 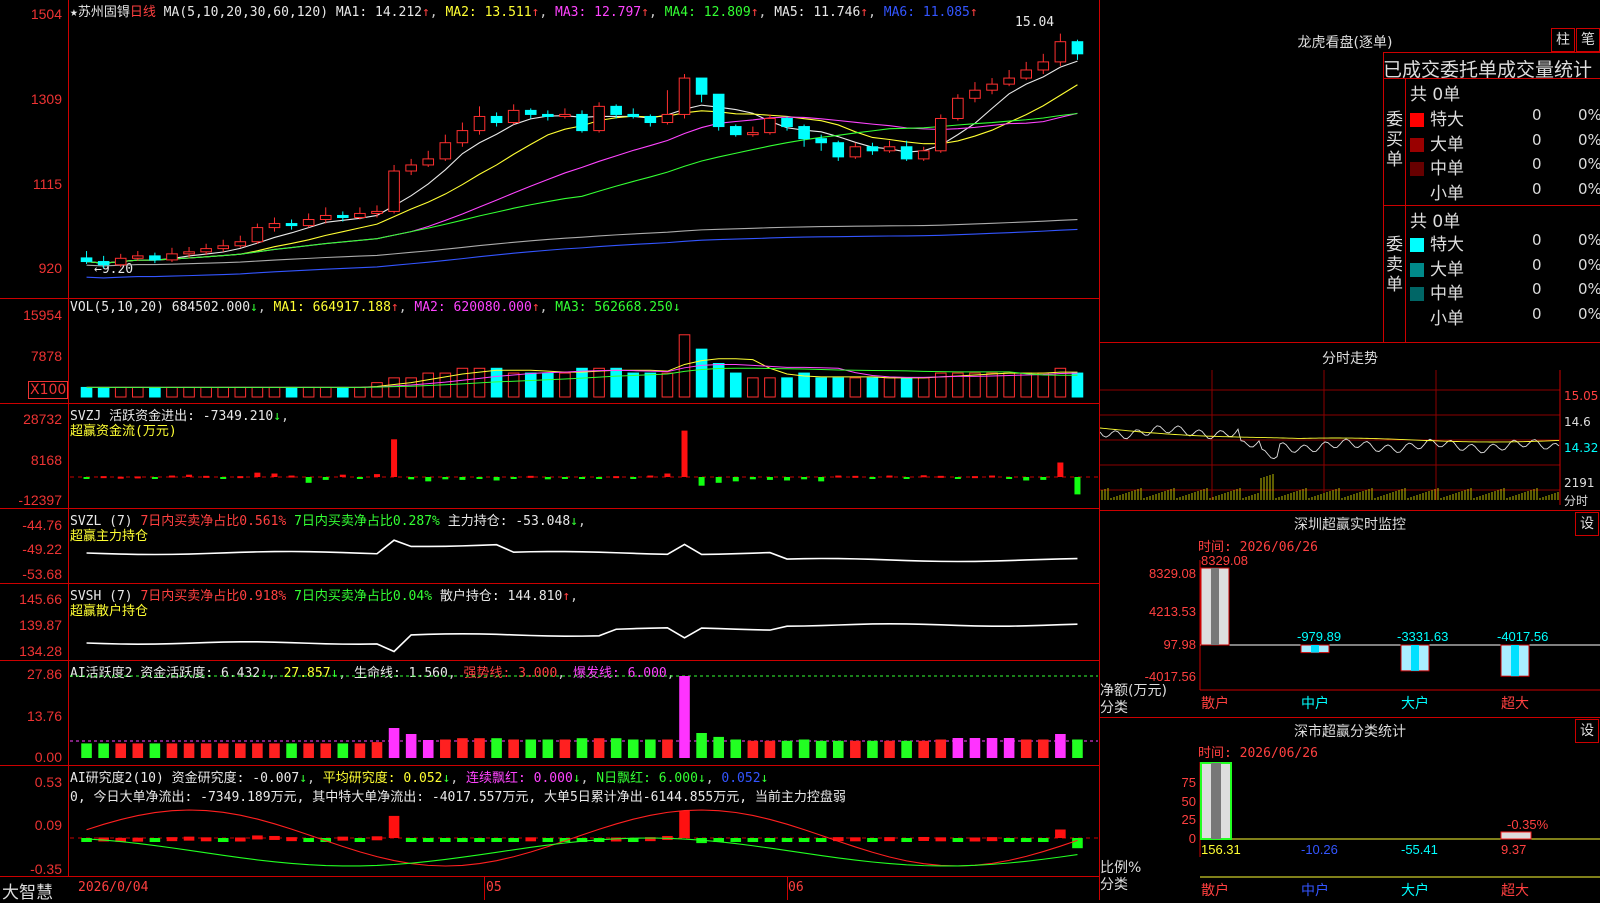 I want to click on monitor-settings-button: 设, so click(x=1587, y=524).